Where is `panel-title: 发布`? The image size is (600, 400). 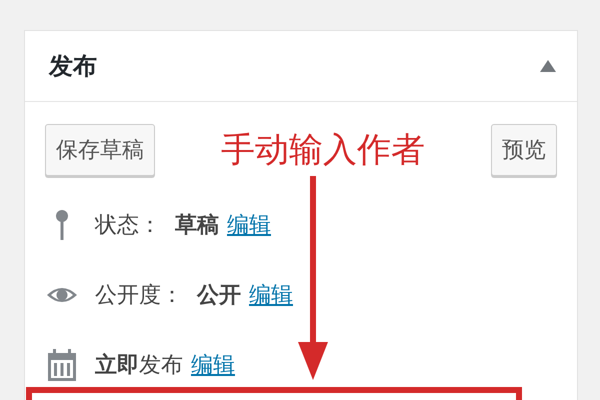
panel-title: 发布 is located at coordinates (73, 66).